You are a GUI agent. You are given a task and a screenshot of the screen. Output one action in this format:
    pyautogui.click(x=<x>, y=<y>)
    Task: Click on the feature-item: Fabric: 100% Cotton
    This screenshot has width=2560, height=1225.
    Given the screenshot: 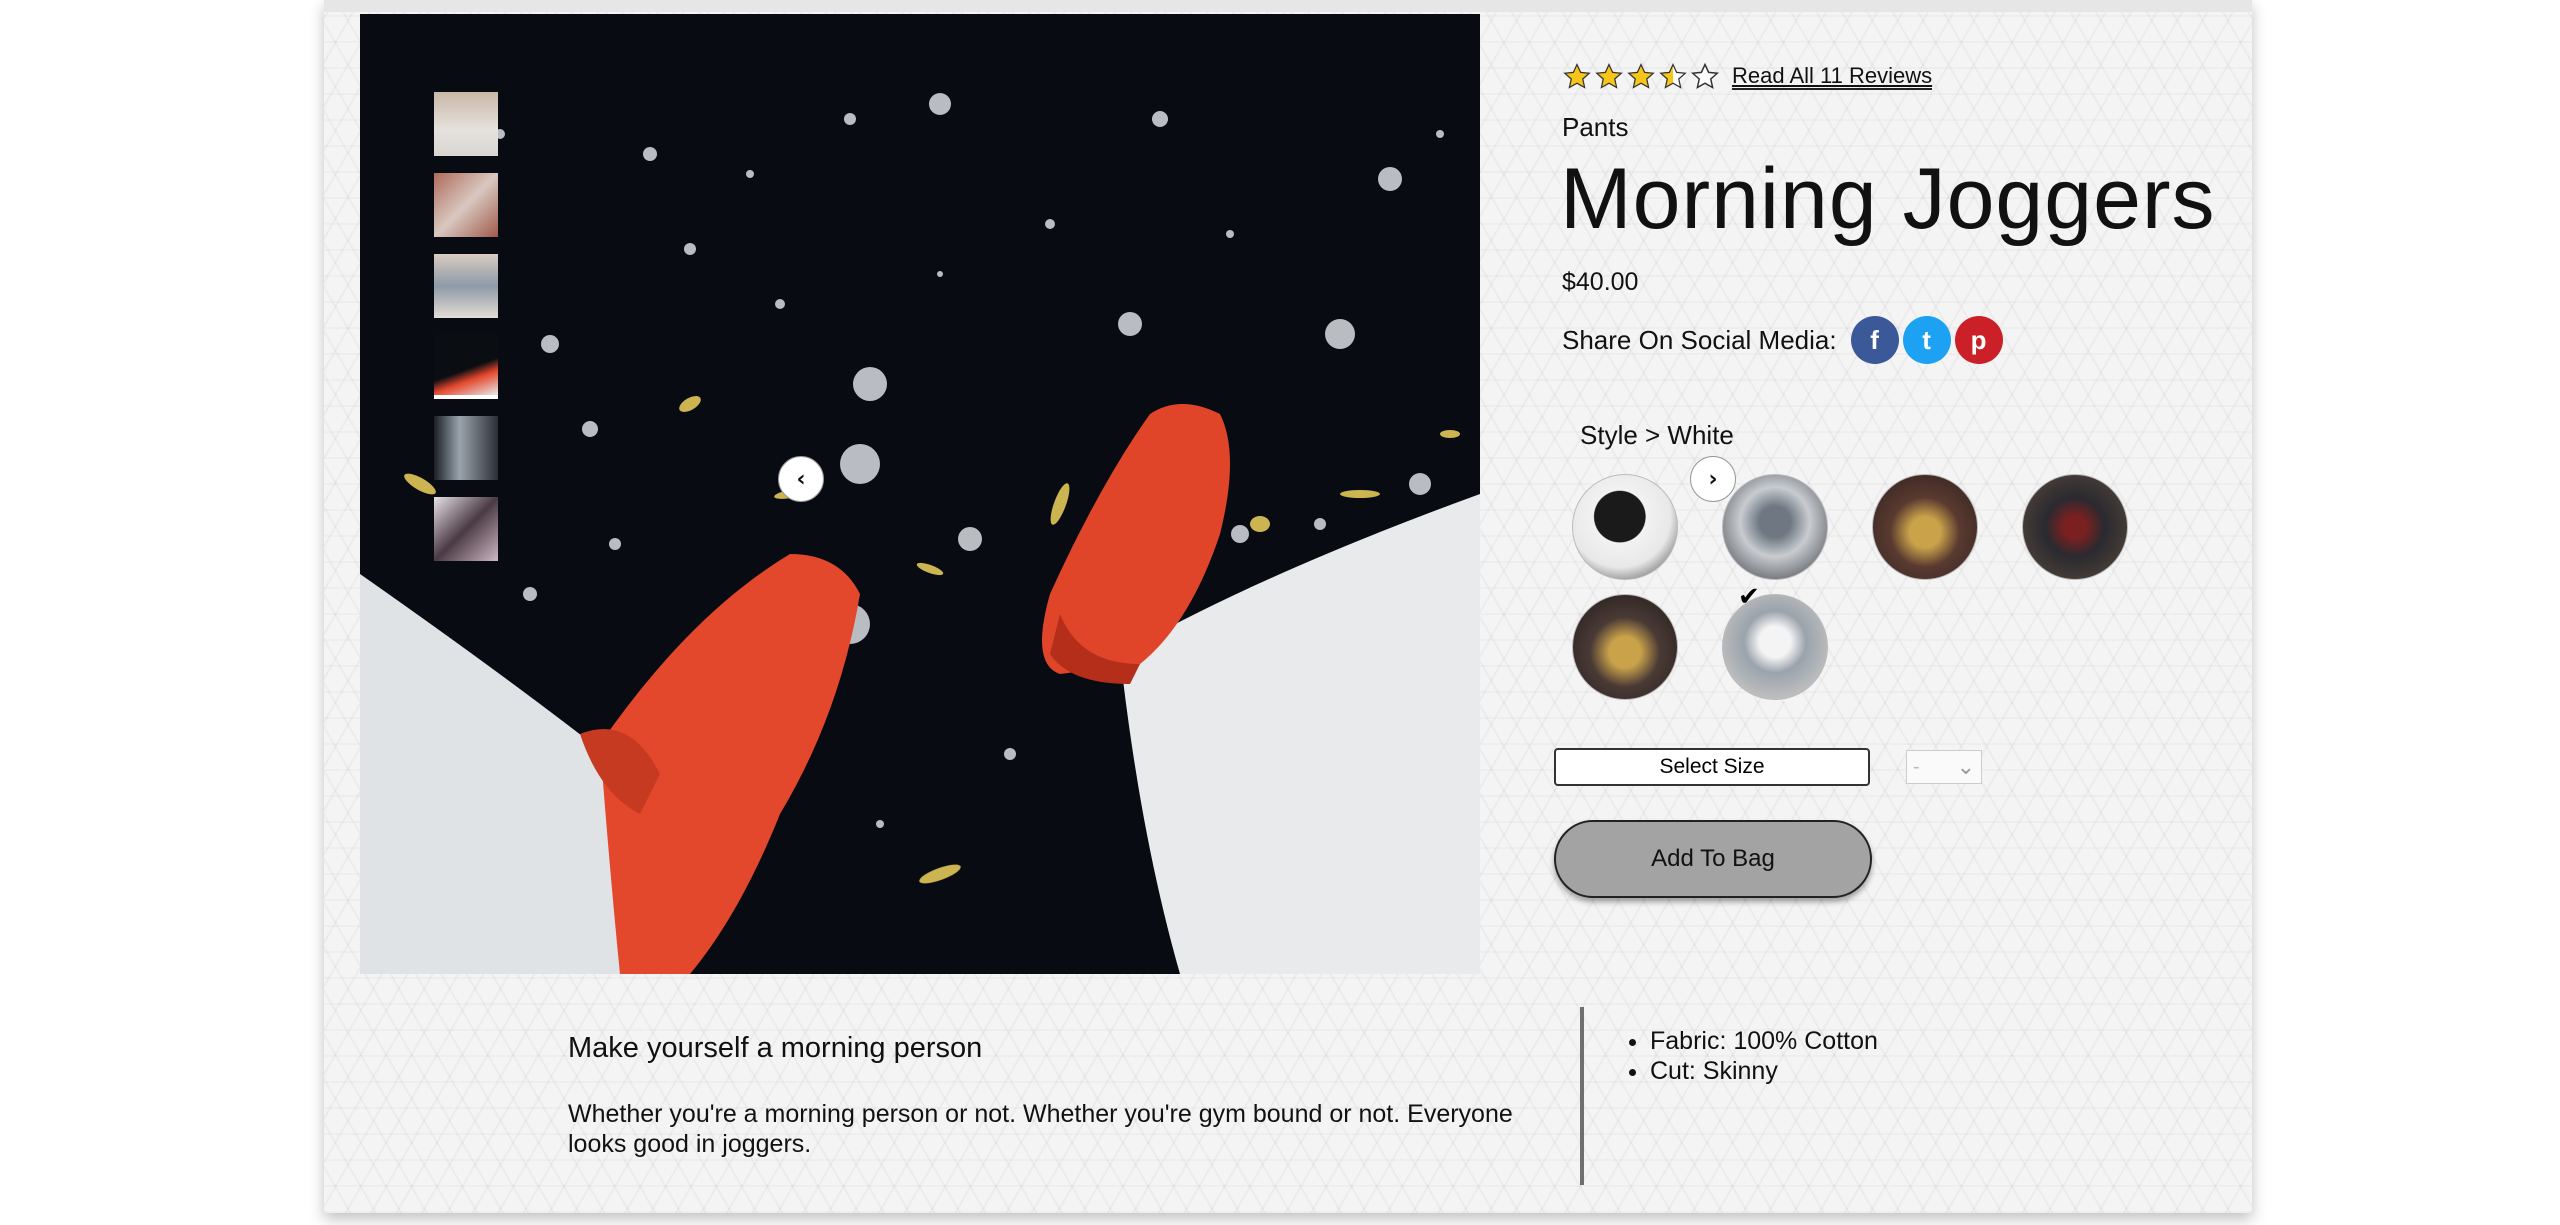 What is the action you would take?
    pyautogui.click(x=1764, y=1041)
    